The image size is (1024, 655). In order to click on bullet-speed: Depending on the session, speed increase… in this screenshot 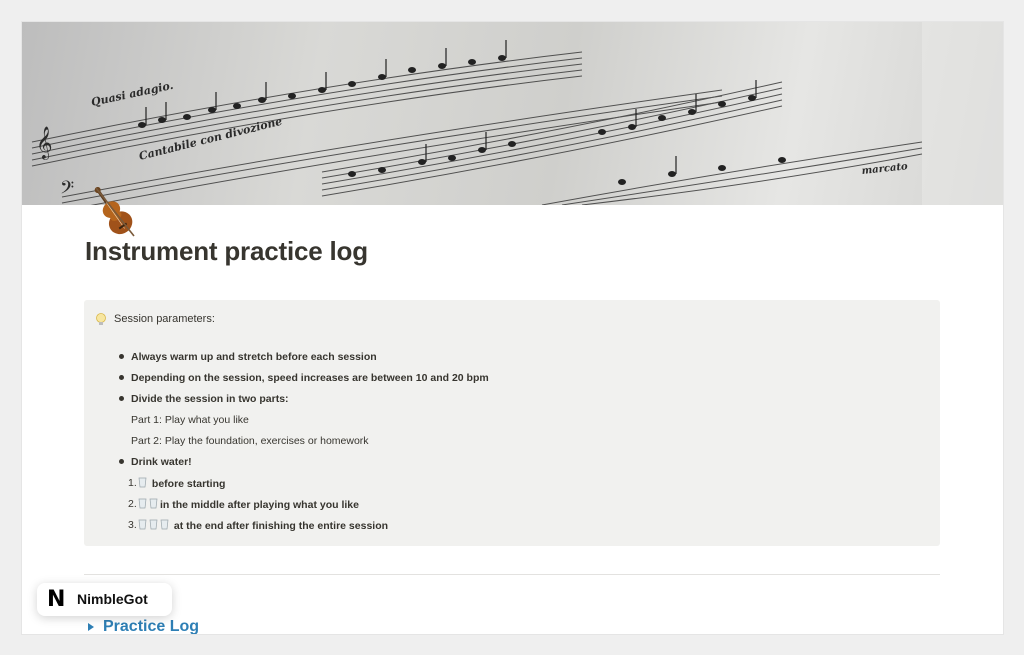, I will do `click(310, 378)`.